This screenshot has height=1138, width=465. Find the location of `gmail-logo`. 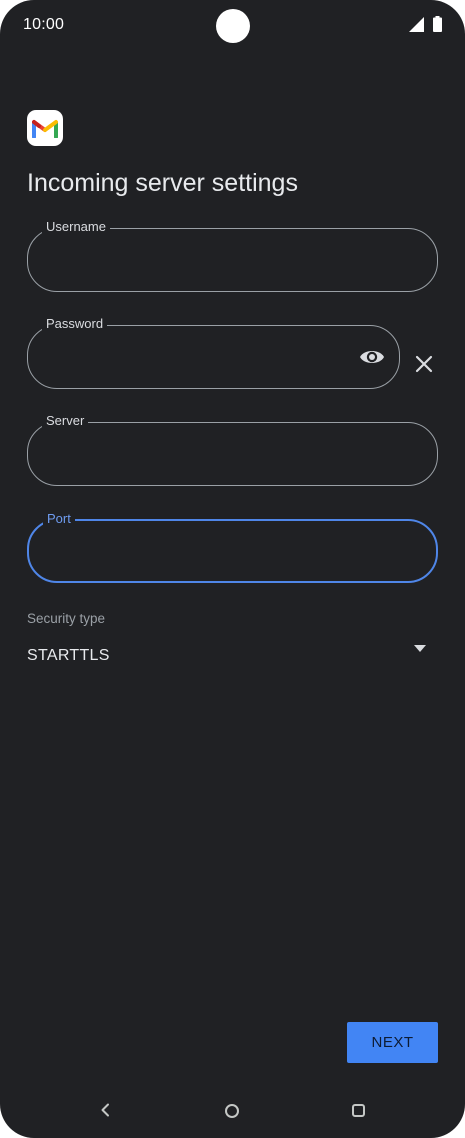

gmail-logo is located at coordinates (45, 128).